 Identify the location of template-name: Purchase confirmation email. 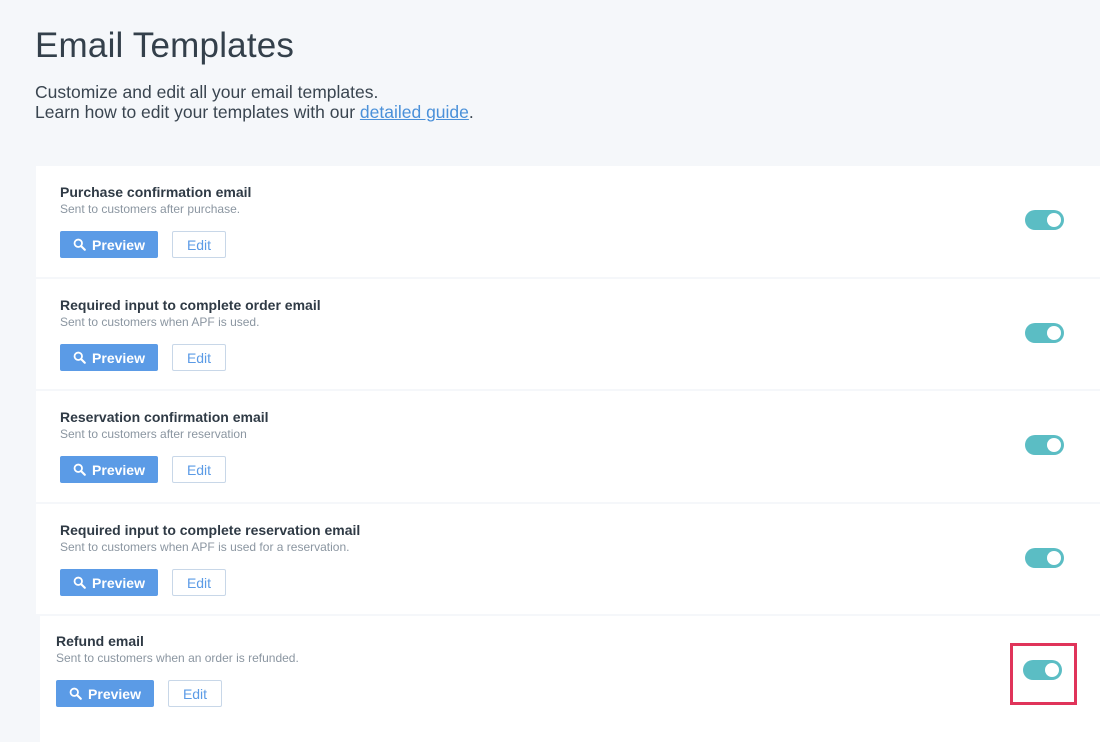
(156, 192).